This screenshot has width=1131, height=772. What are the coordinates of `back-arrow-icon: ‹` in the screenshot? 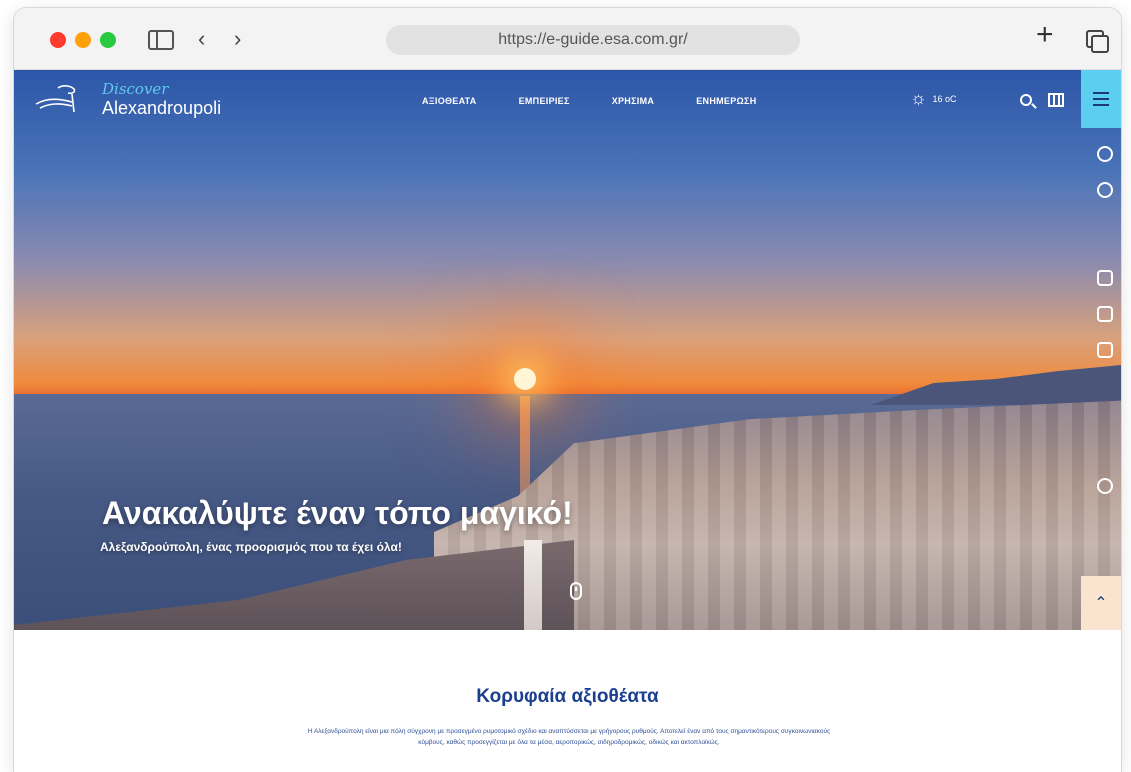 It's located at (201, 39).